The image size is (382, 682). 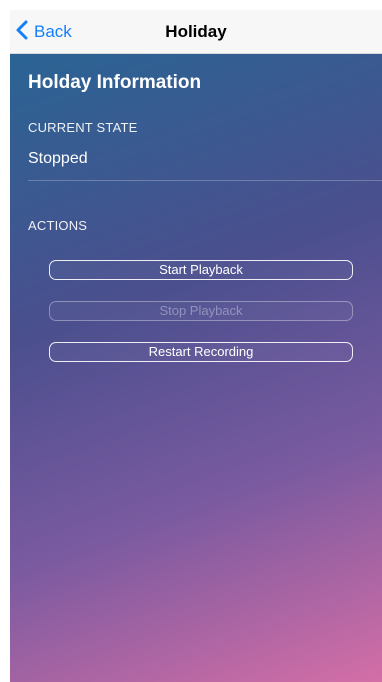 I want to click on actions-label: ACTIONS, so click(x=58, y=225).